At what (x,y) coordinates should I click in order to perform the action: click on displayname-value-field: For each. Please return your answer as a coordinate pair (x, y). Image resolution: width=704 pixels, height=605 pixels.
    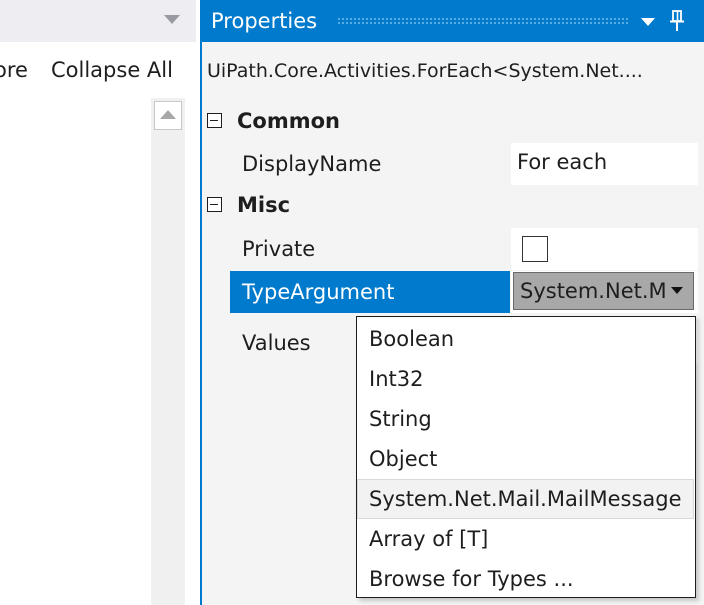
    Looking at the image, I should click on (604, 164).